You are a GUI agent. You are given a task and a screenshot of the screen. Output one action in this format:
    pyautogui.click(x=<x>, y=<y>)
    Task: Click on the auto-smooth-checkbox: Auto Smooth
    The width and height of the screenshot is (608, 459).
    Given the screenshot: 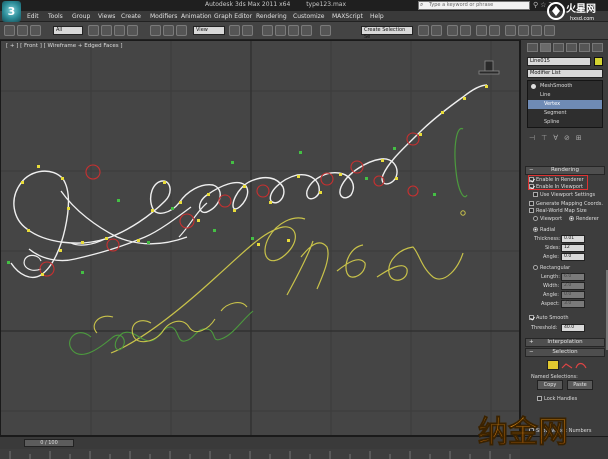 What is the action you would take?
    pyautogui.click(x=549, y=318)
    